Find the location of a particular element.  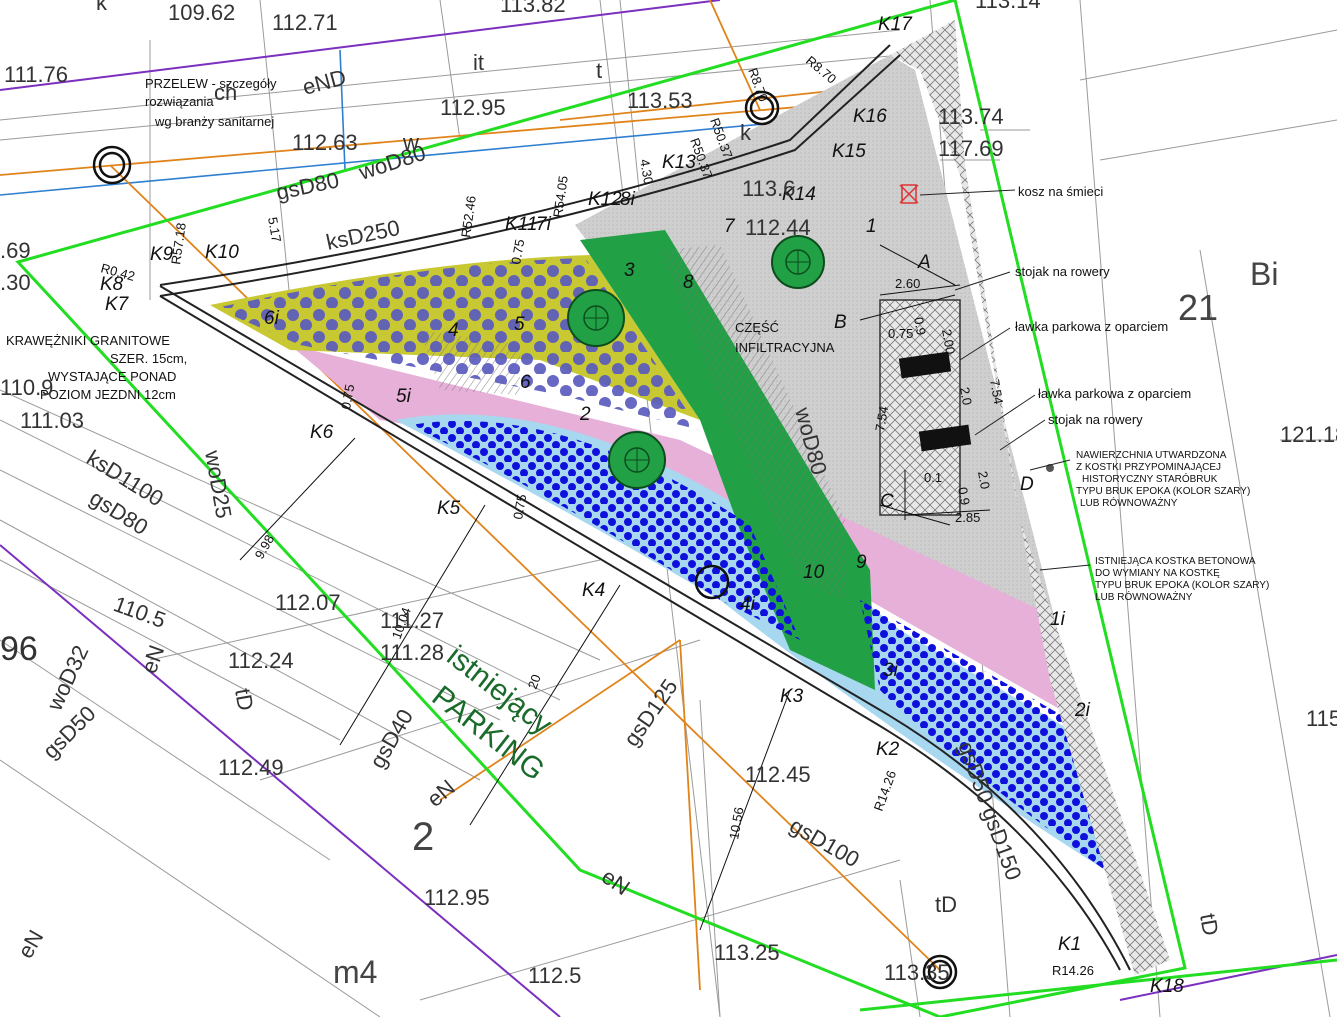

elev-111-27: 111.27 is located at coordinates (412, 620).